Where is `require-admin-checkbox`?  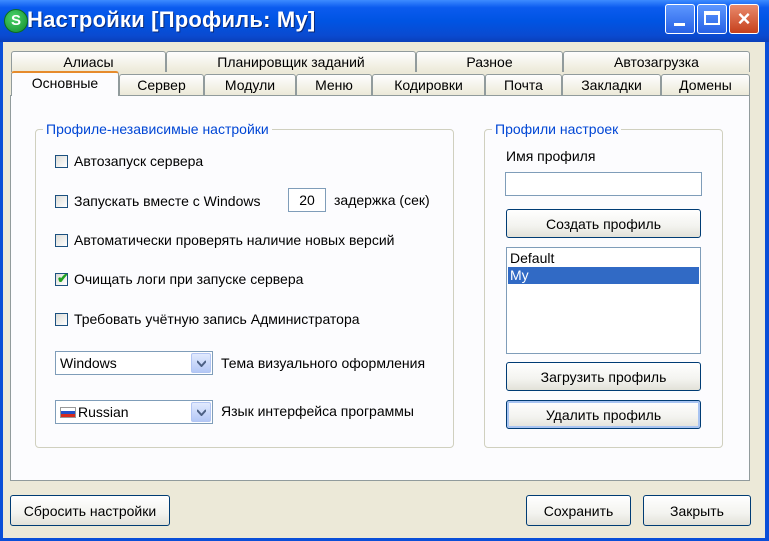
require-admin-checkbox is located at coordinates (61, 319).